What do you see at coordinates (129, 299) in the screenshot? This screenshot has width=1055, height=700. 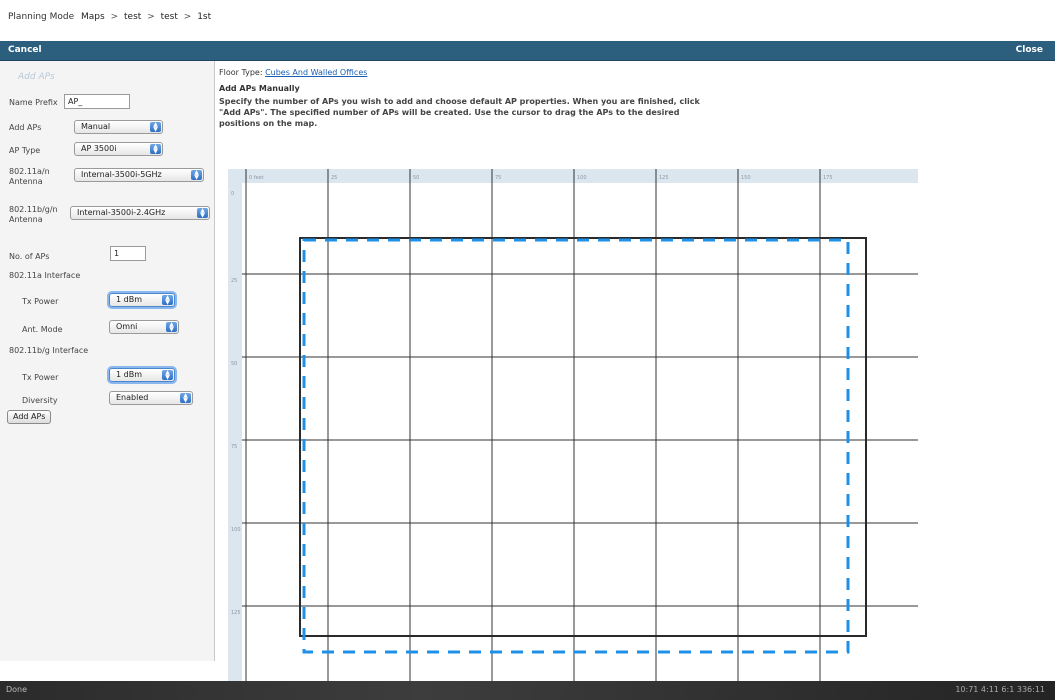 I see `tx-power-a-select-value: 1 dBm` at bounding box center [129, 299].